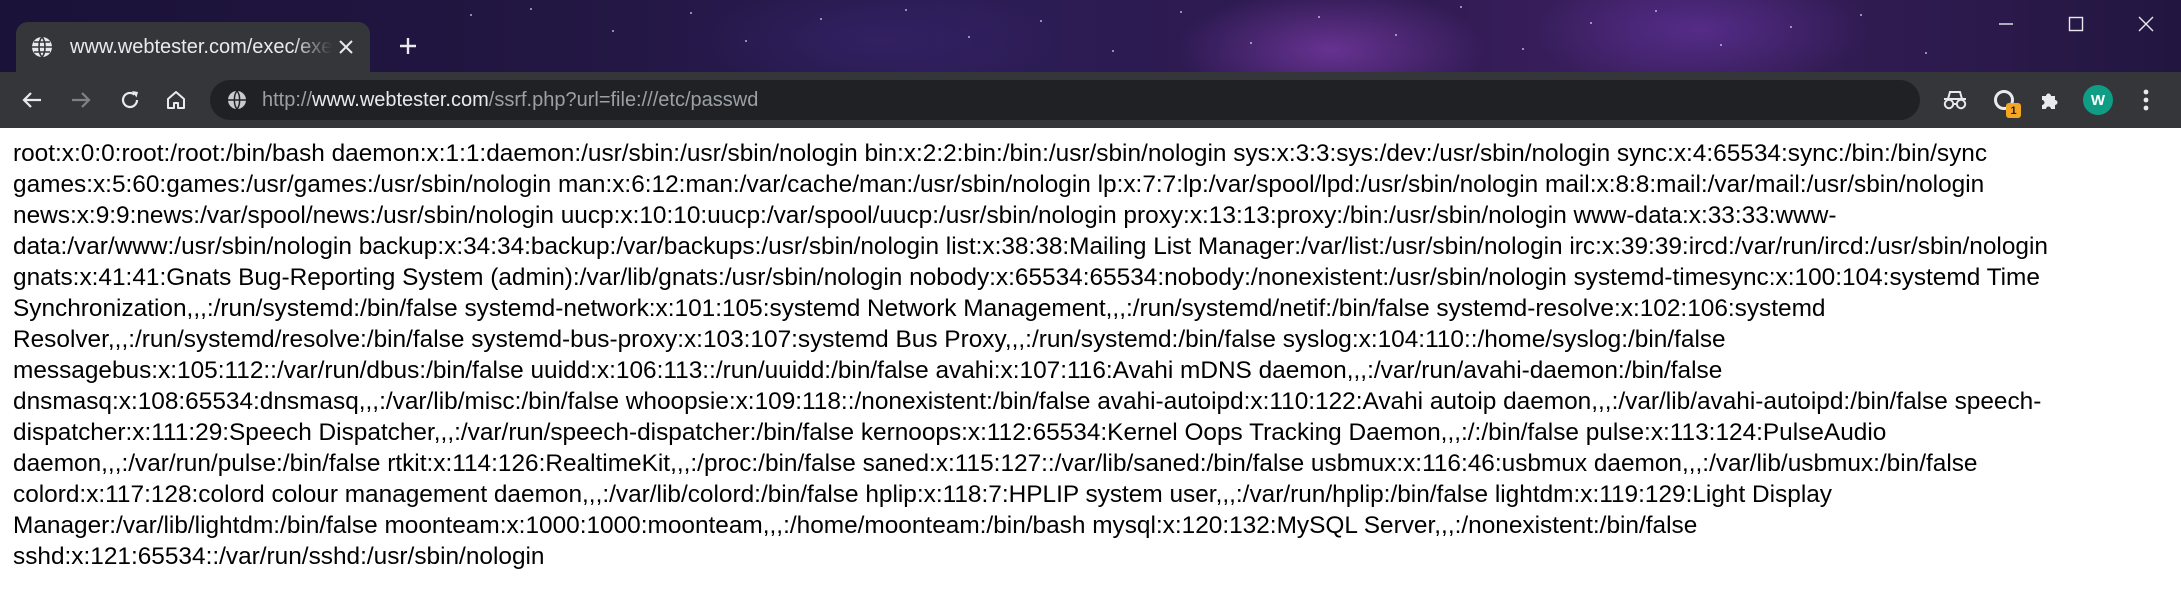 The height and width of the screenshot is (604, 2181). What do you see at coordinates (346, 47) in the screenshot?
I see `close-tab-icon` at bounding box center [346, 47].